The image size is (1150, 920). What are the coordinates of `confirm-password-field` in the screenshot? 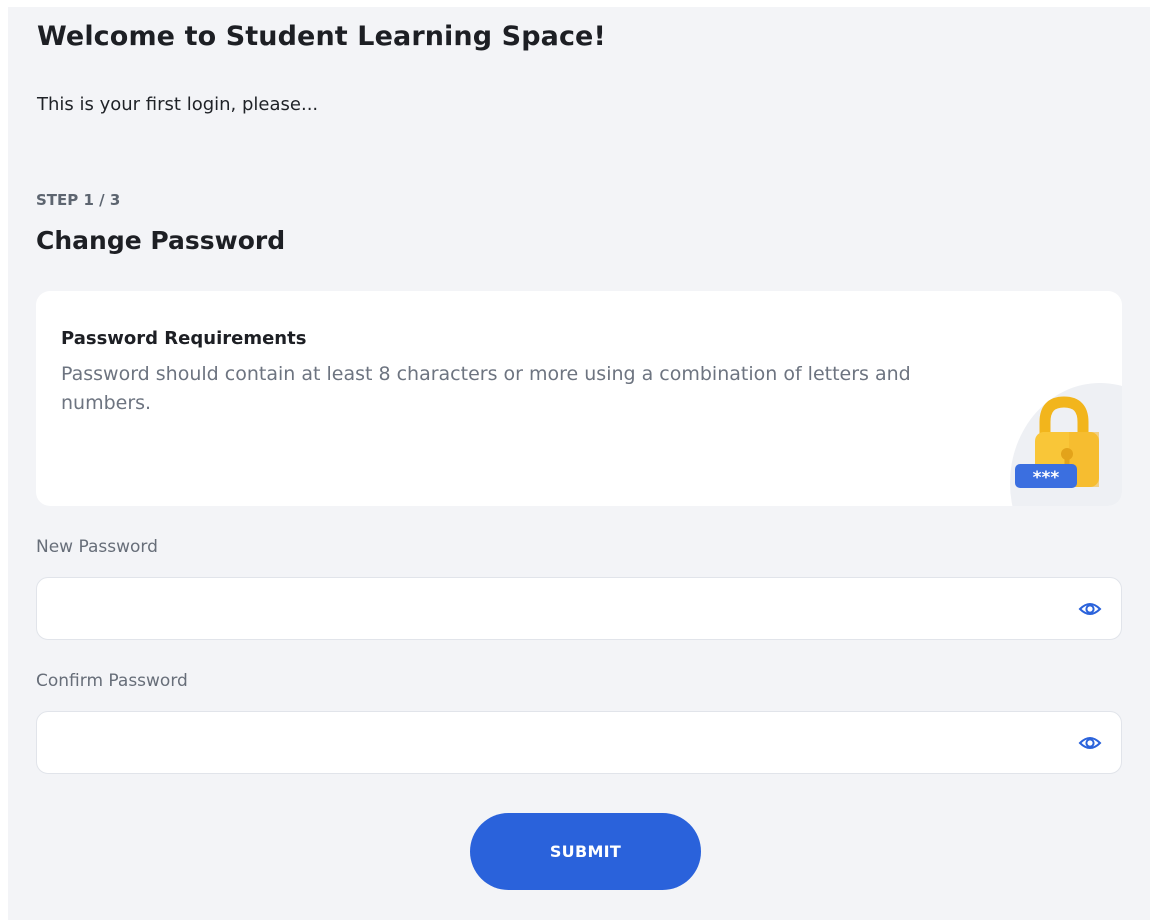 It's located at (579, 742).